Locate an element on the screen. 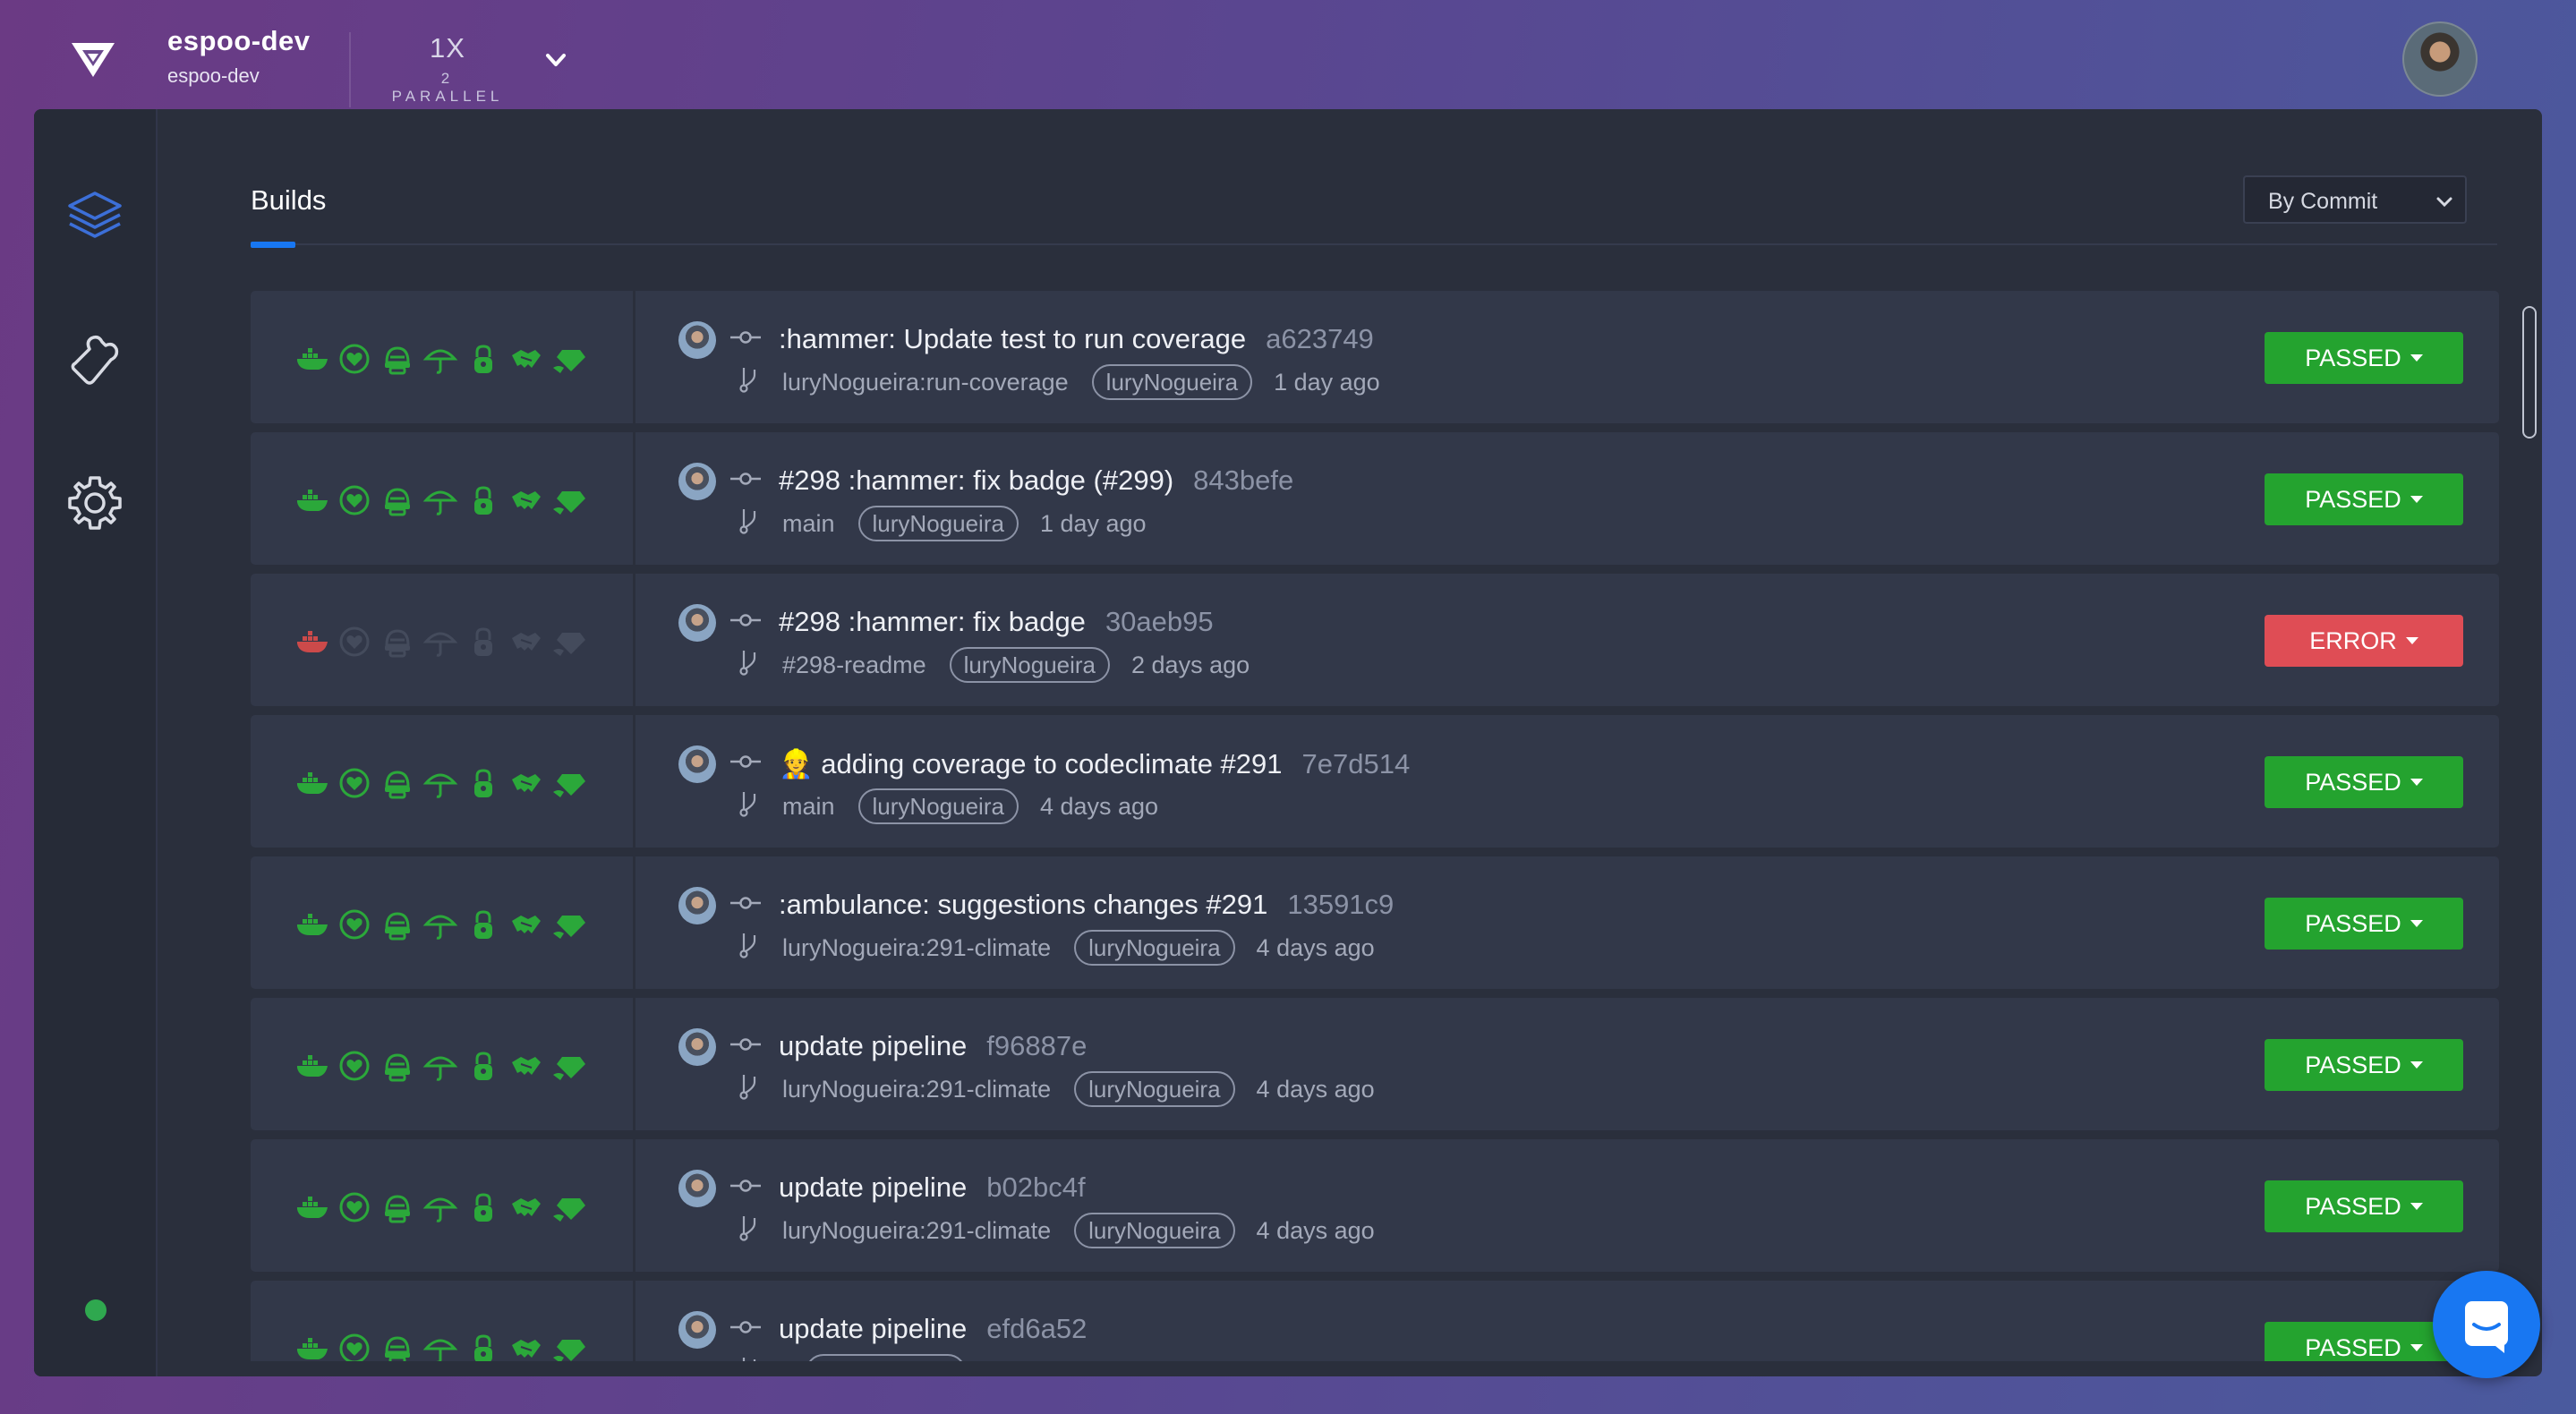 This screenshot has height=1414, width=2576. org-switcher: espoo-dev espoo-dev is located at coordinates (239, 56).